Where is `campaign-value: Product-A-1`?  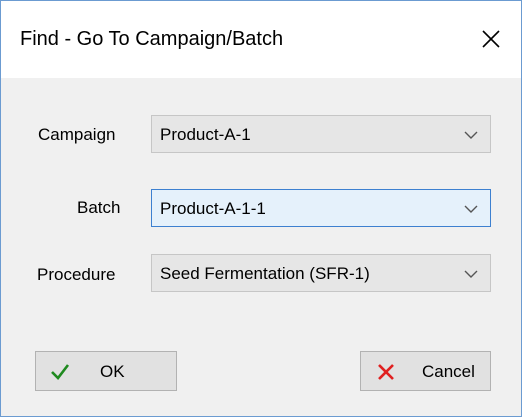
campaign-value: Product-A-1 is located at coordinates (205, 134).